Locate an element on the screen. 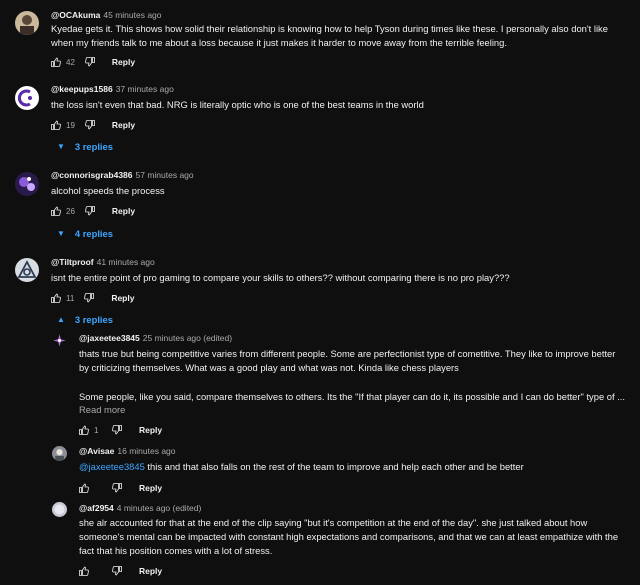  comment-time: 41 minutes ago is located at coordinates (126, 262).